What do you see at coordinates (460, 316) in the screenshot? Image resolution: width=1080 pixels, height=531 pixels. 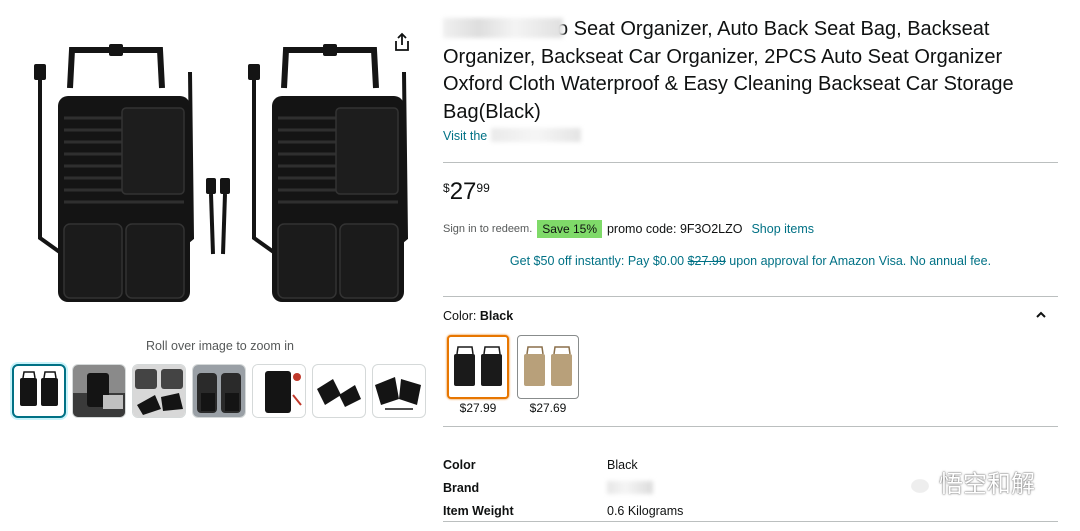 I see `color-label: Color:` at bounding box center [460, 316].